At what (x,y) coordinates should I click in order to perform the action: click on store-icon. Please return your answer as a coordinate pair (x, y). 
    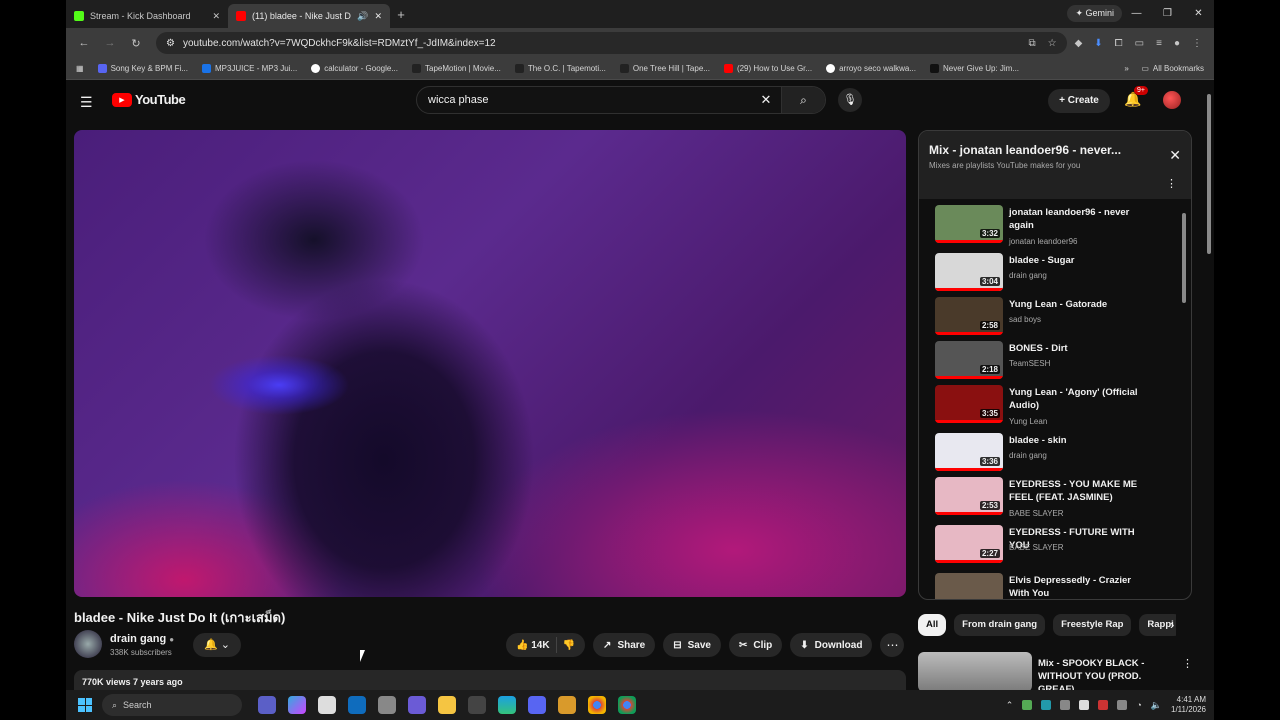
    Looking at the image, I should click on (327, 705).